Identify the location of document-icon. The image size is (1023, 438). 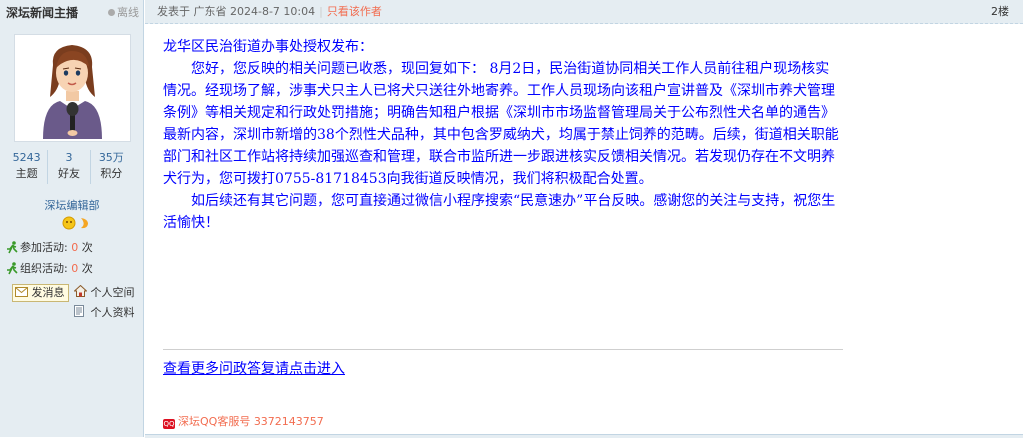
(79, 311).